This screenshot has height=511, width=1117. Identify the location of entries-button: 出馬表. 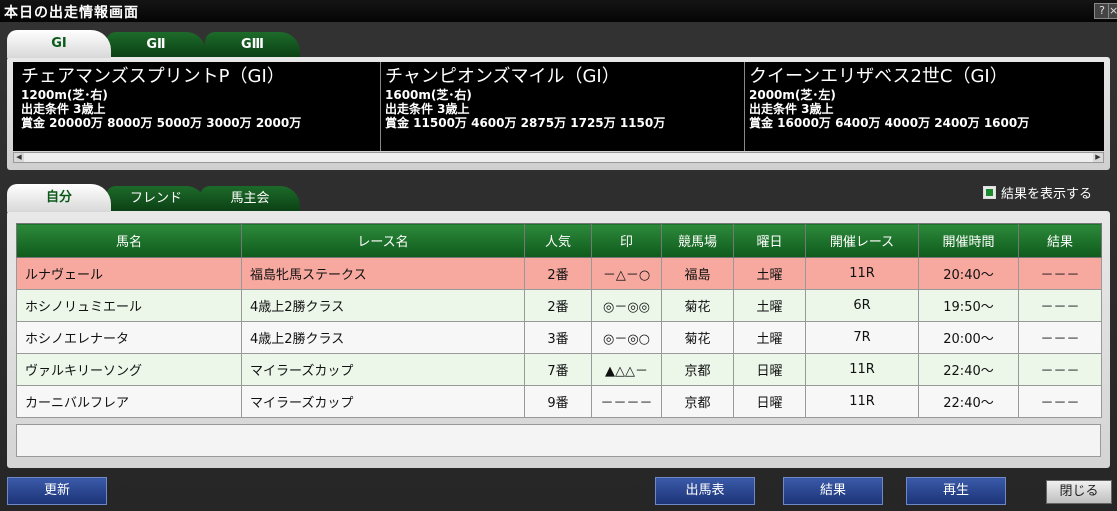
(705, 491).